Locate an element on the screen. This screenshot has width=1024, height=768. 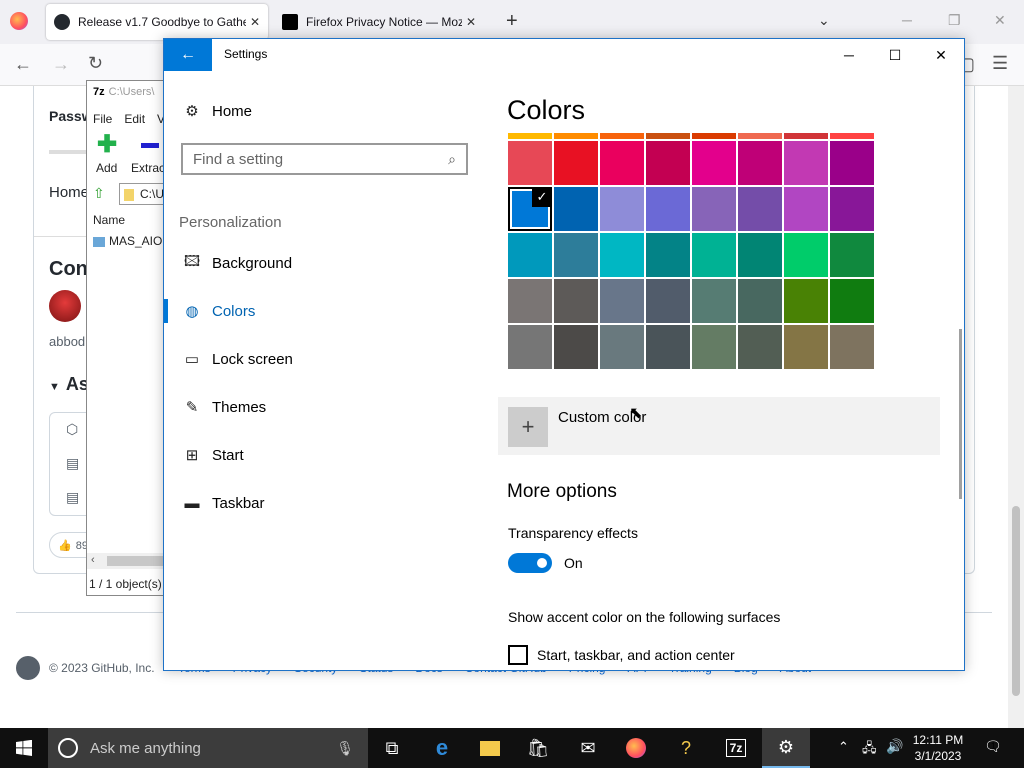
firefox-icon is located at coordinates (19, 21).